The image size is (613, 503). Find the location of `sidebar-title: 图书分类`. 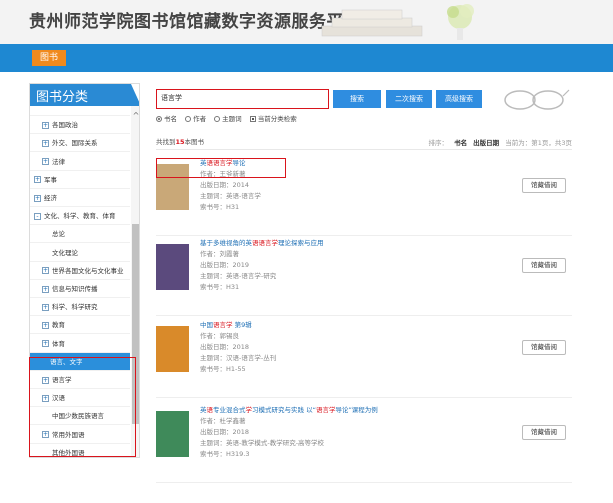

sidebar-title: 图书分类 is located at coordinates (62, 97).